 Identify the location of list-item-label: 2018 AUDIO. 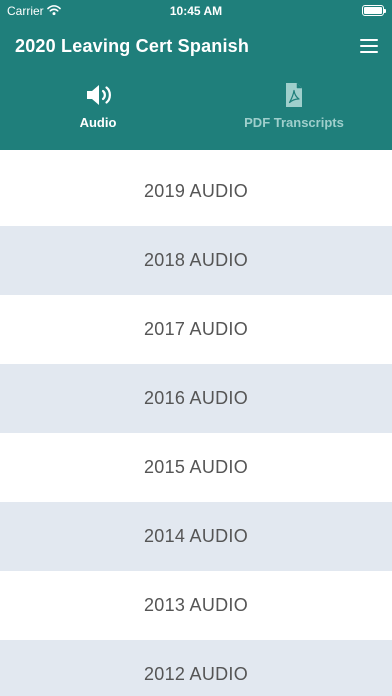
(196, 260).